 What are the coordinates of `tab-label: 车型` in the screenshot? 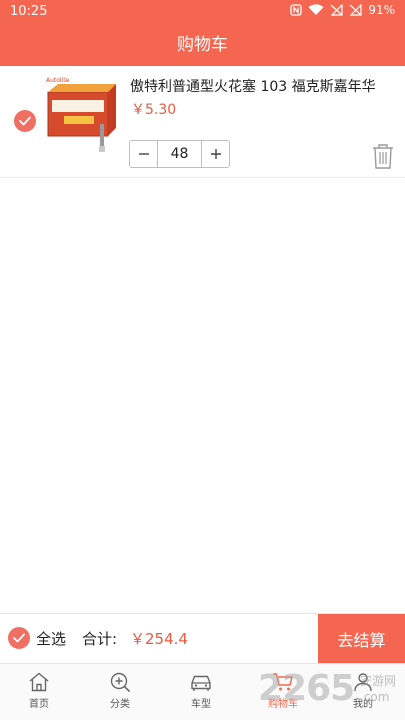 It's located at (201, 704).